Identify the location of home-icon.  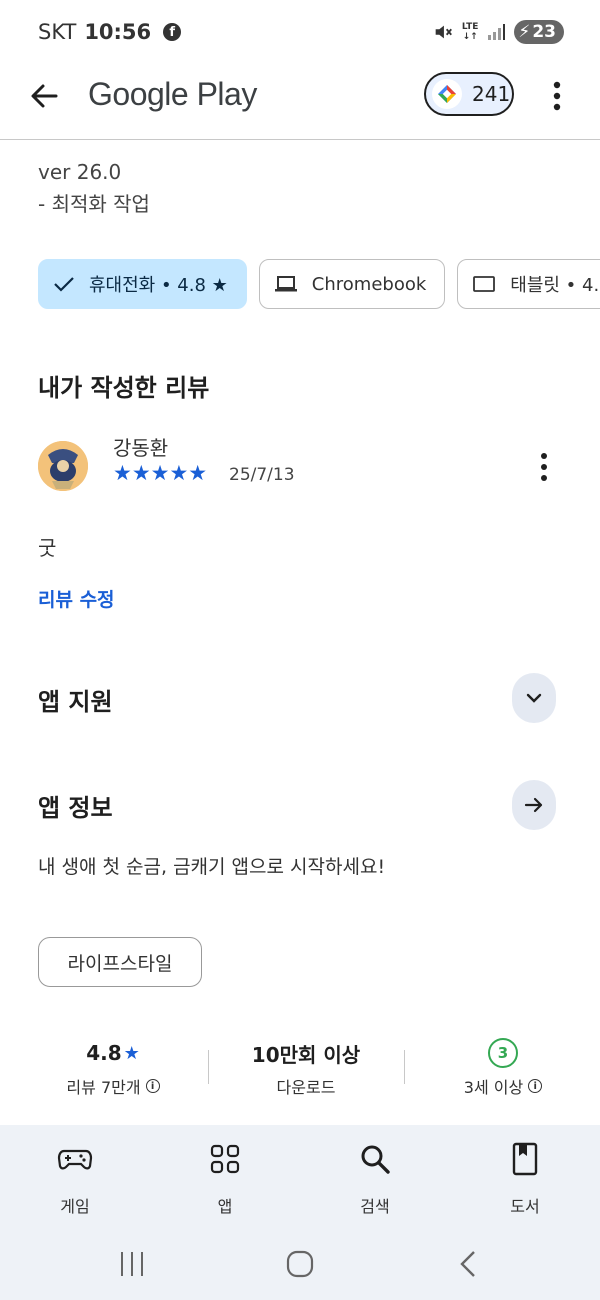
(300, 1264).